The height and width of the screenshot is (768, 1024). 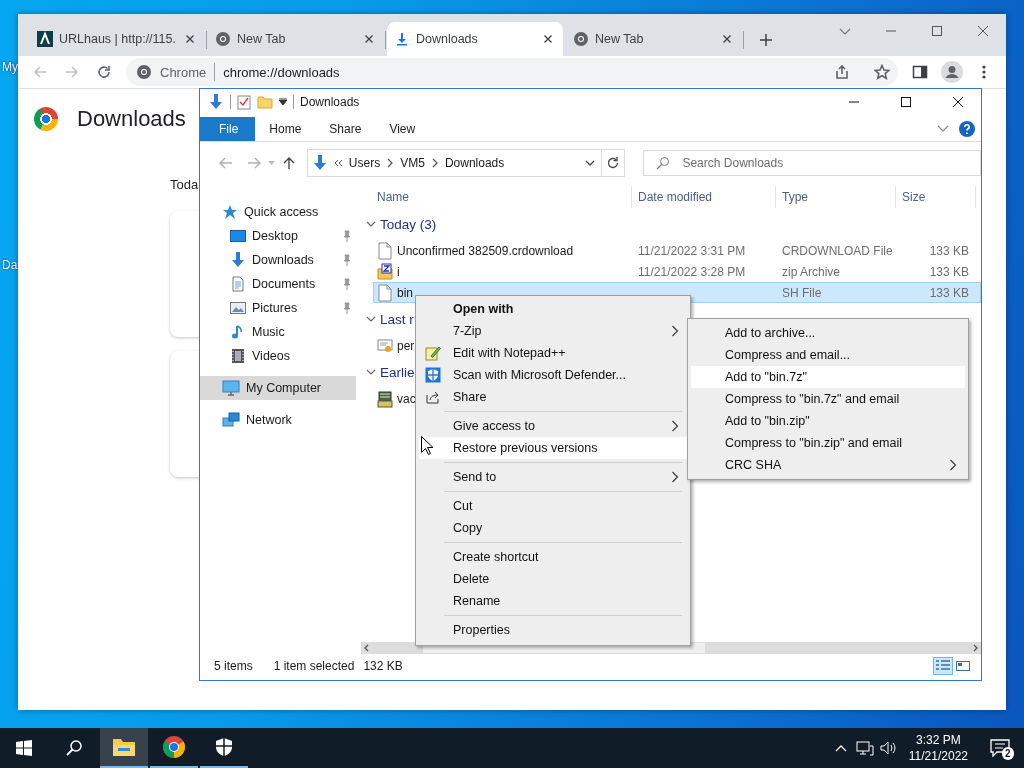 What do you see at coordinates (117, 39) in the screenshot?
I see `browser-tab: URLhaus | http://115.` at bounding box center [117, 39].